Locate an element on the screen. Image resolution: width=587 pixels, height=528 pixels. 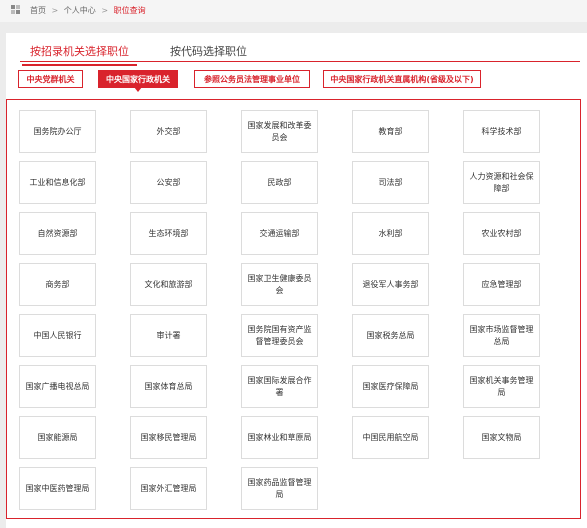
department-cell: 审计署 is located at coordinates (168, 335).